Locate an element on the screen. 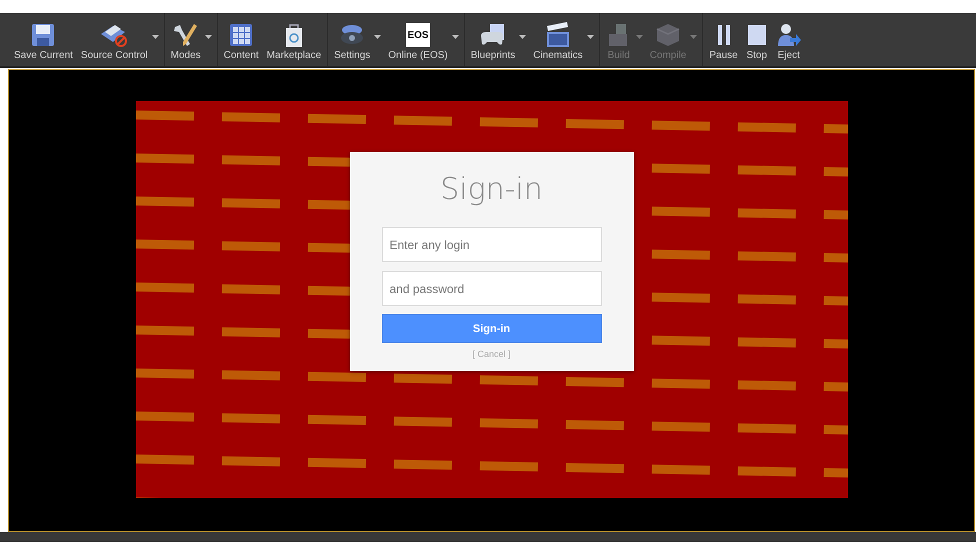 The image size is (976, 543). toolbar-button: Eject is located at coordinates (789, 39).